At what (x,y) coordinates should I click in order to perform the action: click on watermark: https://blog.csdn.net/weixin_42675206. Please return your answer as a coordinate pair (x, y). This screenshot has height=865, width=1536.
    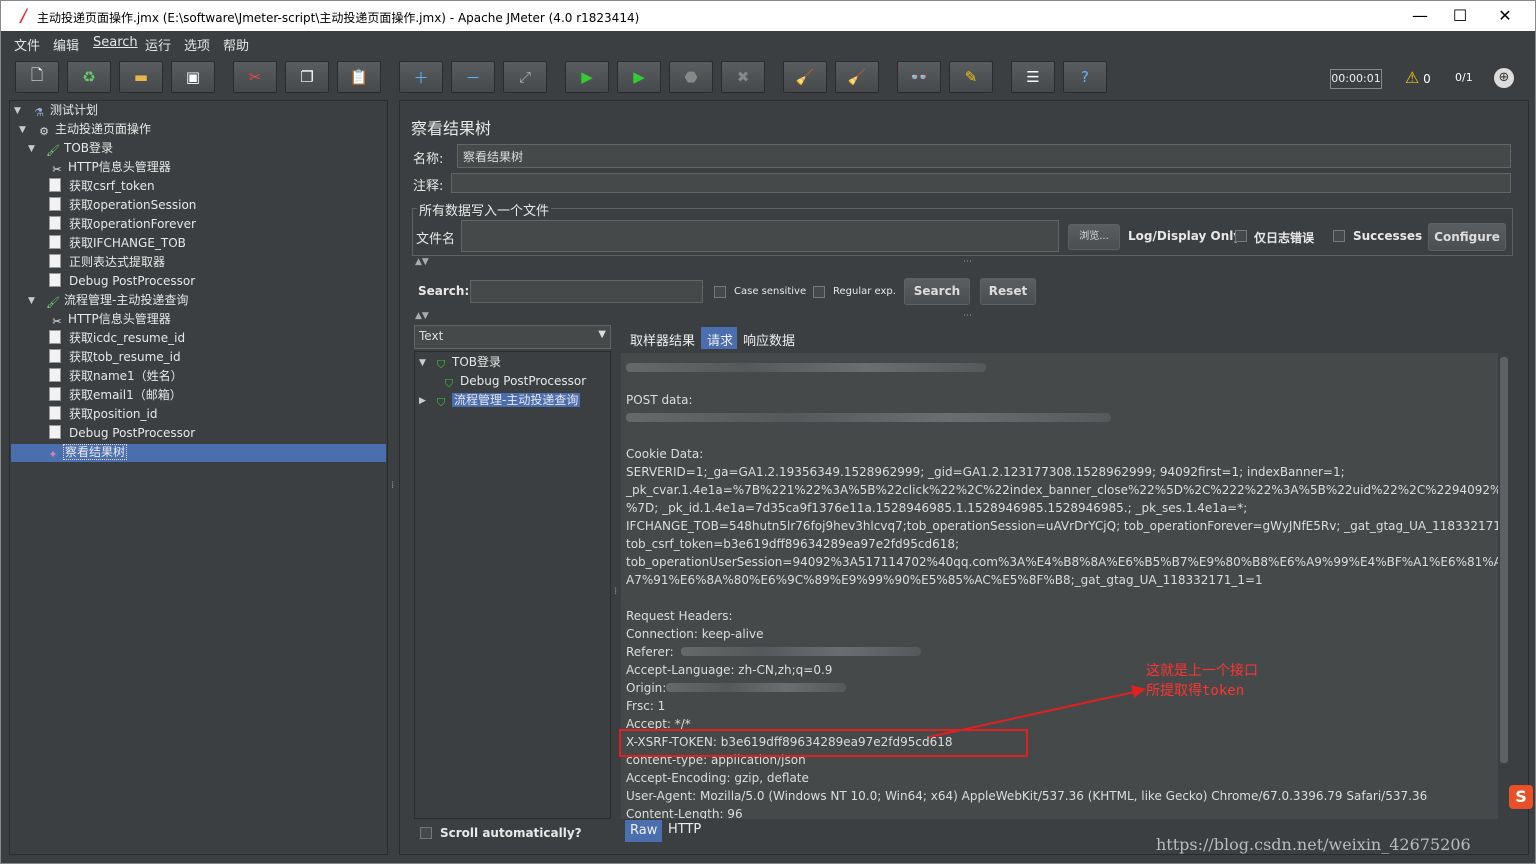
    Looking at the image, I should click on (1313, 844).